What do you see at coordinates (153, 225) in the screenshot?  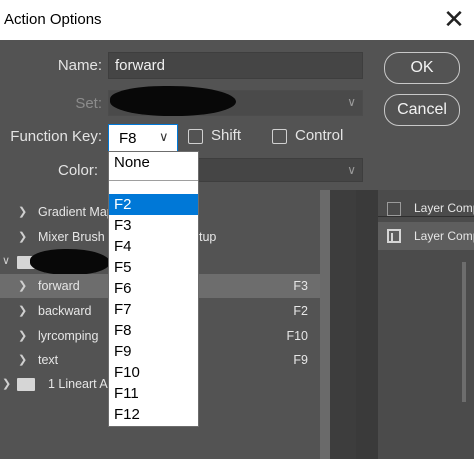 I see `dropdown-option: F3` at bounding box center [153, 225].